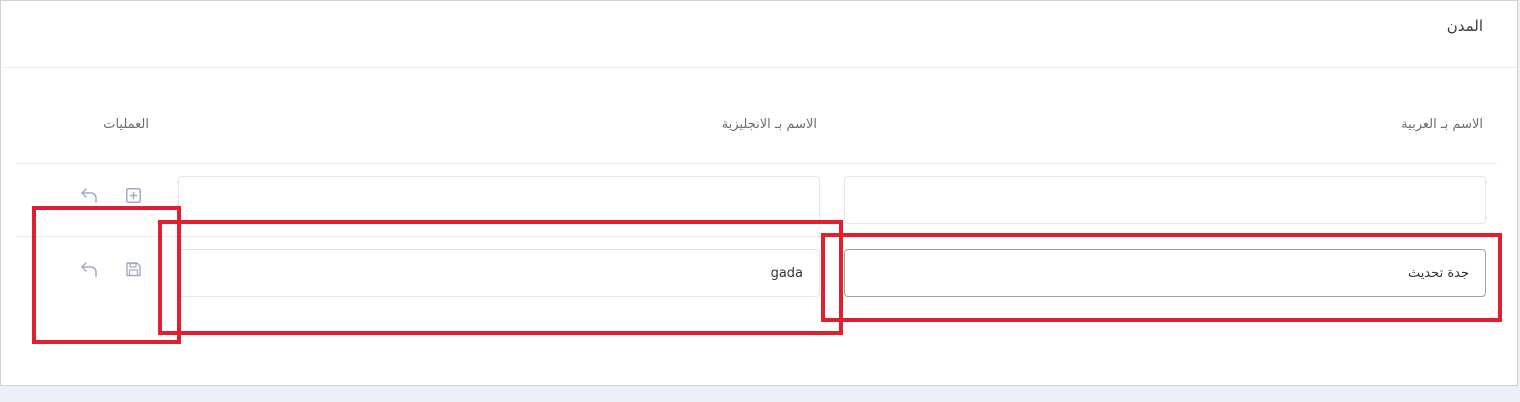 The image size is (1520, 402). I want to click on plus-square-icon, so click(133, 195).